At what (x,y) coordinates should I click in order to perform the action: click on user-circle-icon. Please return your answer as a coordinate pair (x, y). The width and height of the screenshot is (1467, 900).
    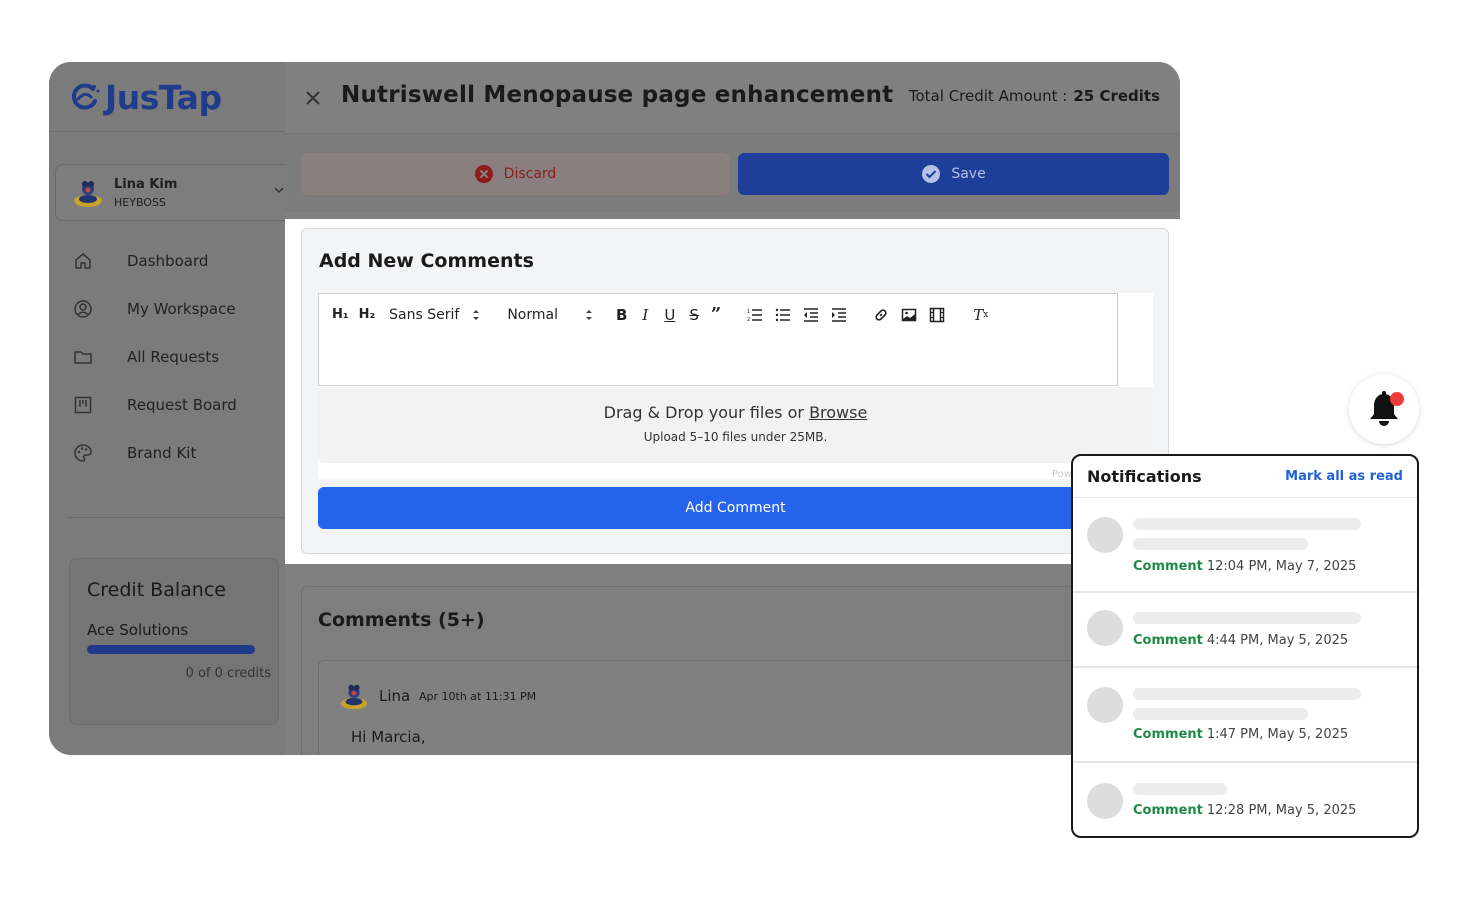
    Looking at the image, I should click on (83, 309).